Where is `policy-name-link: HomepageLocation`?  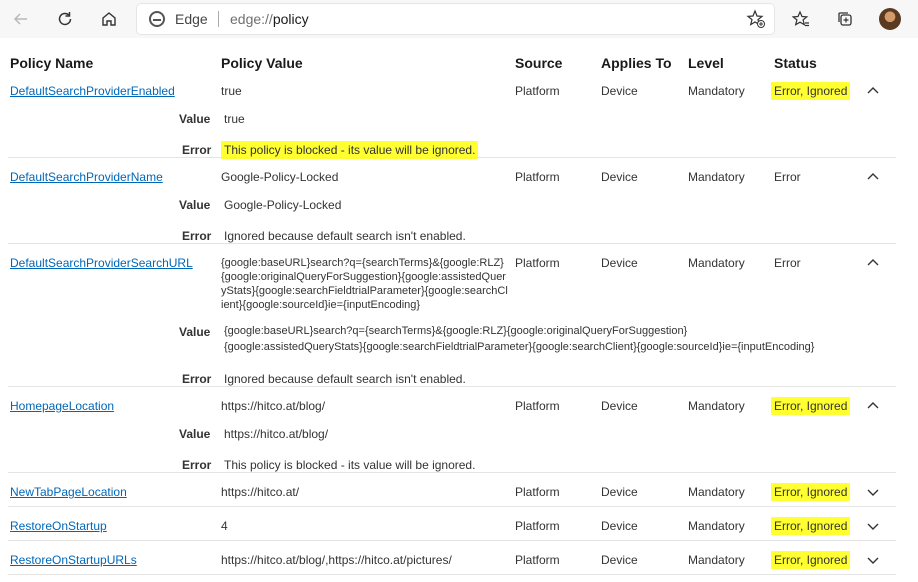 policy-name-link: HomepageLocation is located at coordinates (62, 406).